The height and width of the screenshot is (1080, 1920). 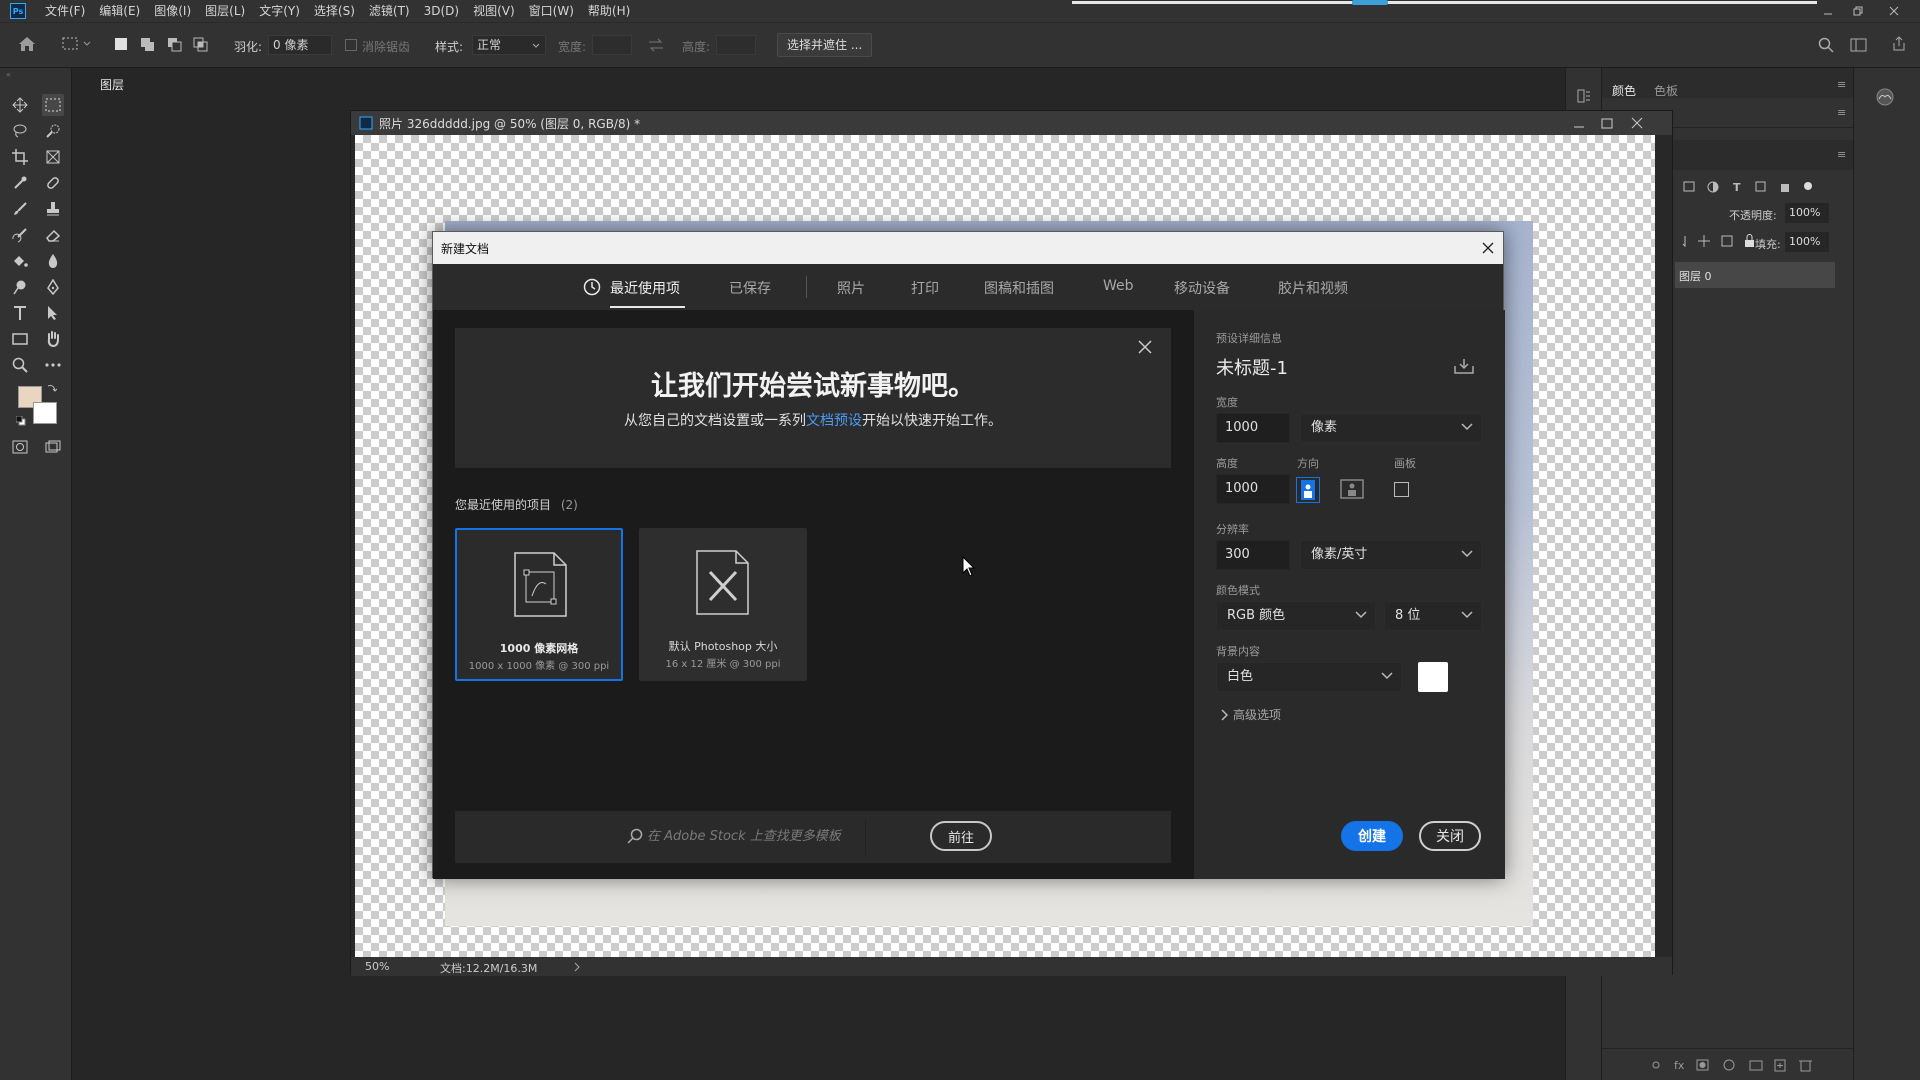 What do you see at coordinates (1755, 275) in the screenshot?
I see `layer-row: 图层 0` at bounding box center [1755, 275].